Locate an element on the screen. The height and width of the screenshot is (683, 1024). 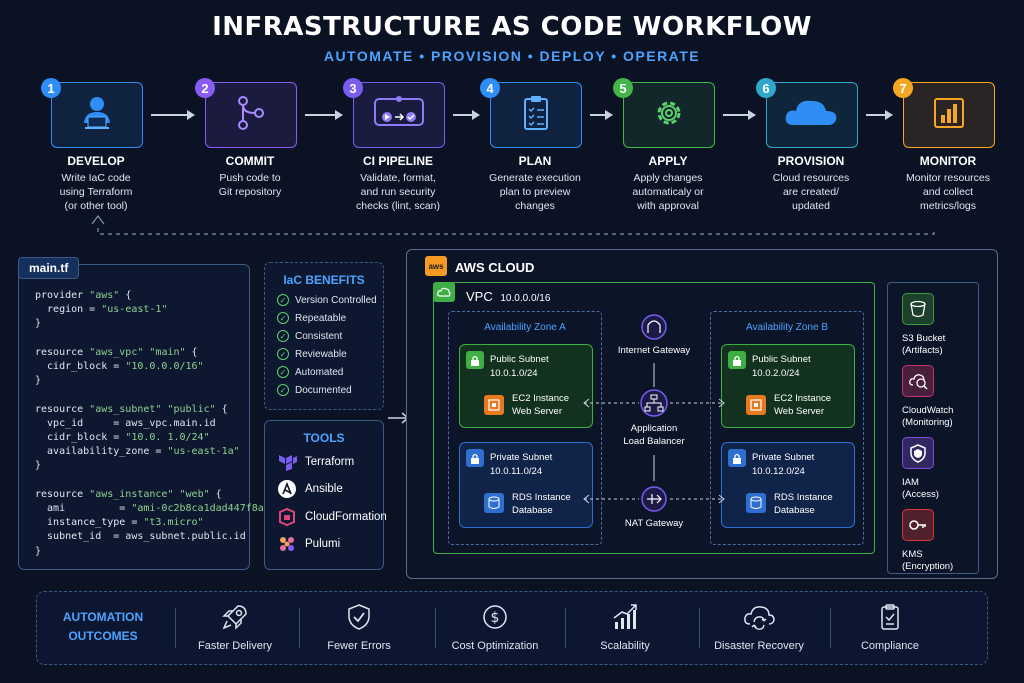
aws-cloud-label: AWS CLOUD is located at coordinates (495, 267).